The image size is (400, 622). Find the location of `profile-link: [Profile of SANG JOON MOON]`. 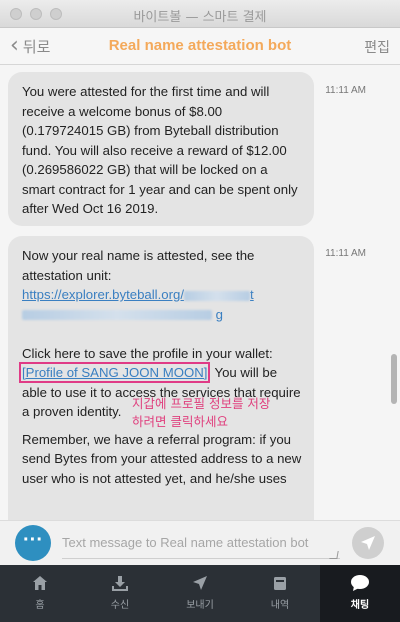

profile-link: [Profile of SANG JOON MOON] is located at coordinates (114, 372).